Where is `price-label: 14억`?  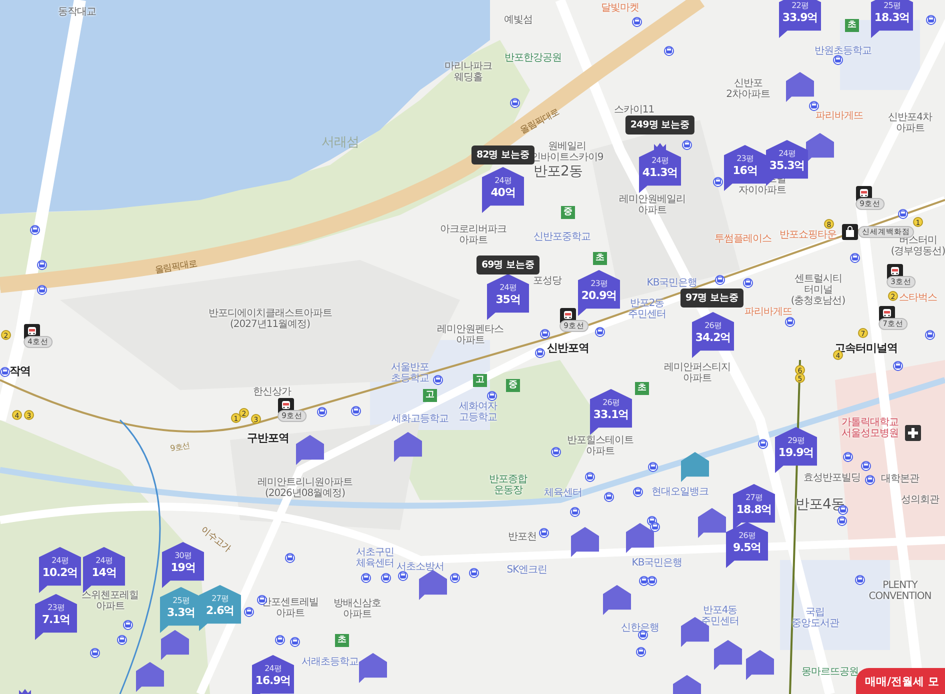
price-label: 14억 is located at coordinates (104, 572).